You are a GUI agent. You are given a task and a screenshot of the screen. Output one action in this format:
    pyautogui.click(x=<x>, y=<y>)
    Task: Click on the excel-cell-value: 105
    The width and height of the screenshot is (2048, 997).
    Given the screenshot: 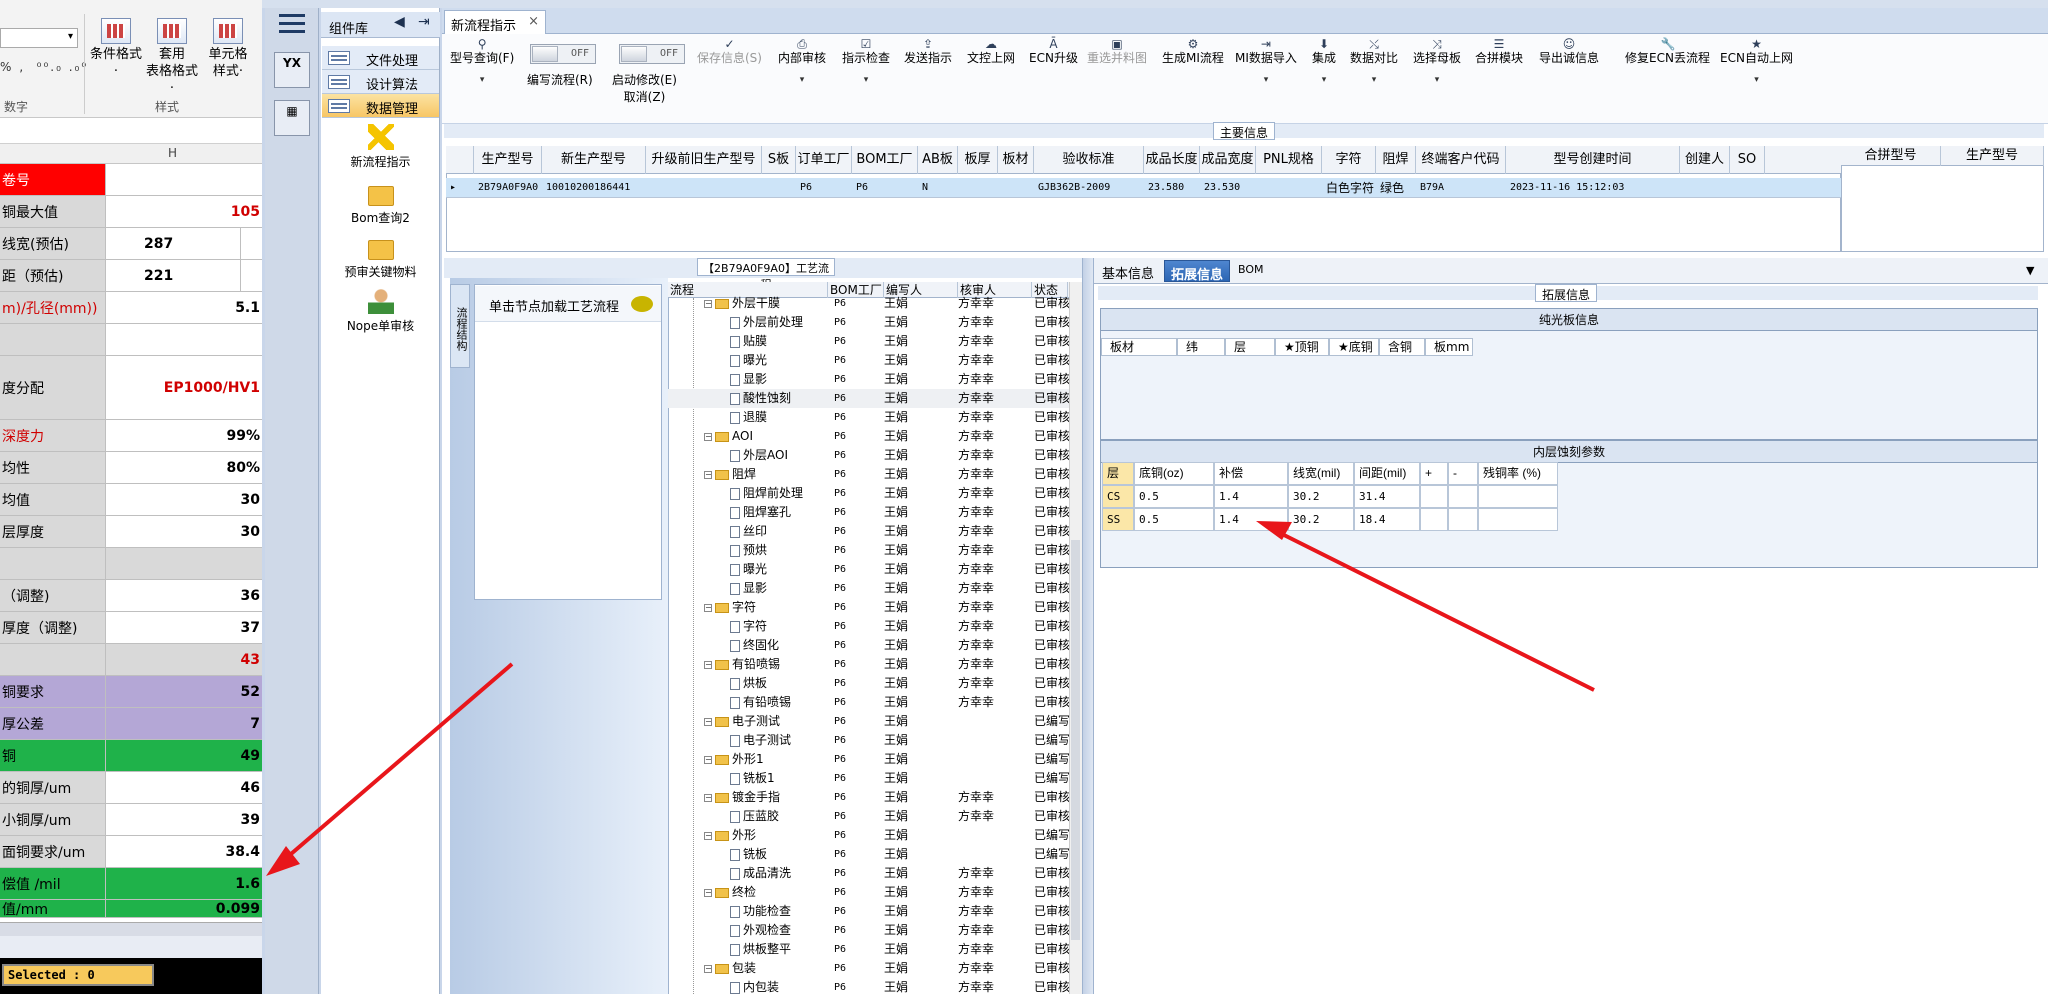 What is the action you would take?
    pyautogui.click(x=184, y=211)
    